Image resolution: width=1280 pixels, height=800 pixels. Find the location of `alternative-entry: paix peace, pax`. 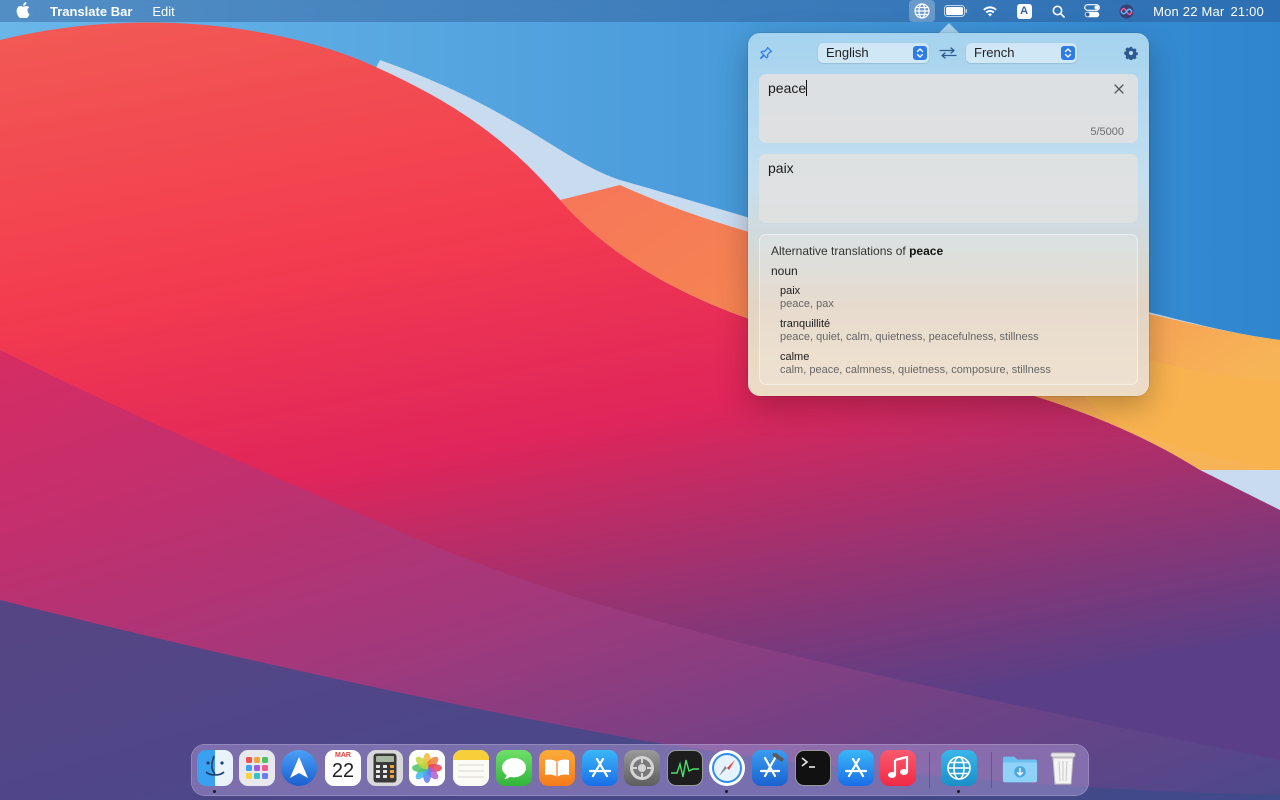

alternative-entry: paix peace, pax is located at coordinates (807, 298).